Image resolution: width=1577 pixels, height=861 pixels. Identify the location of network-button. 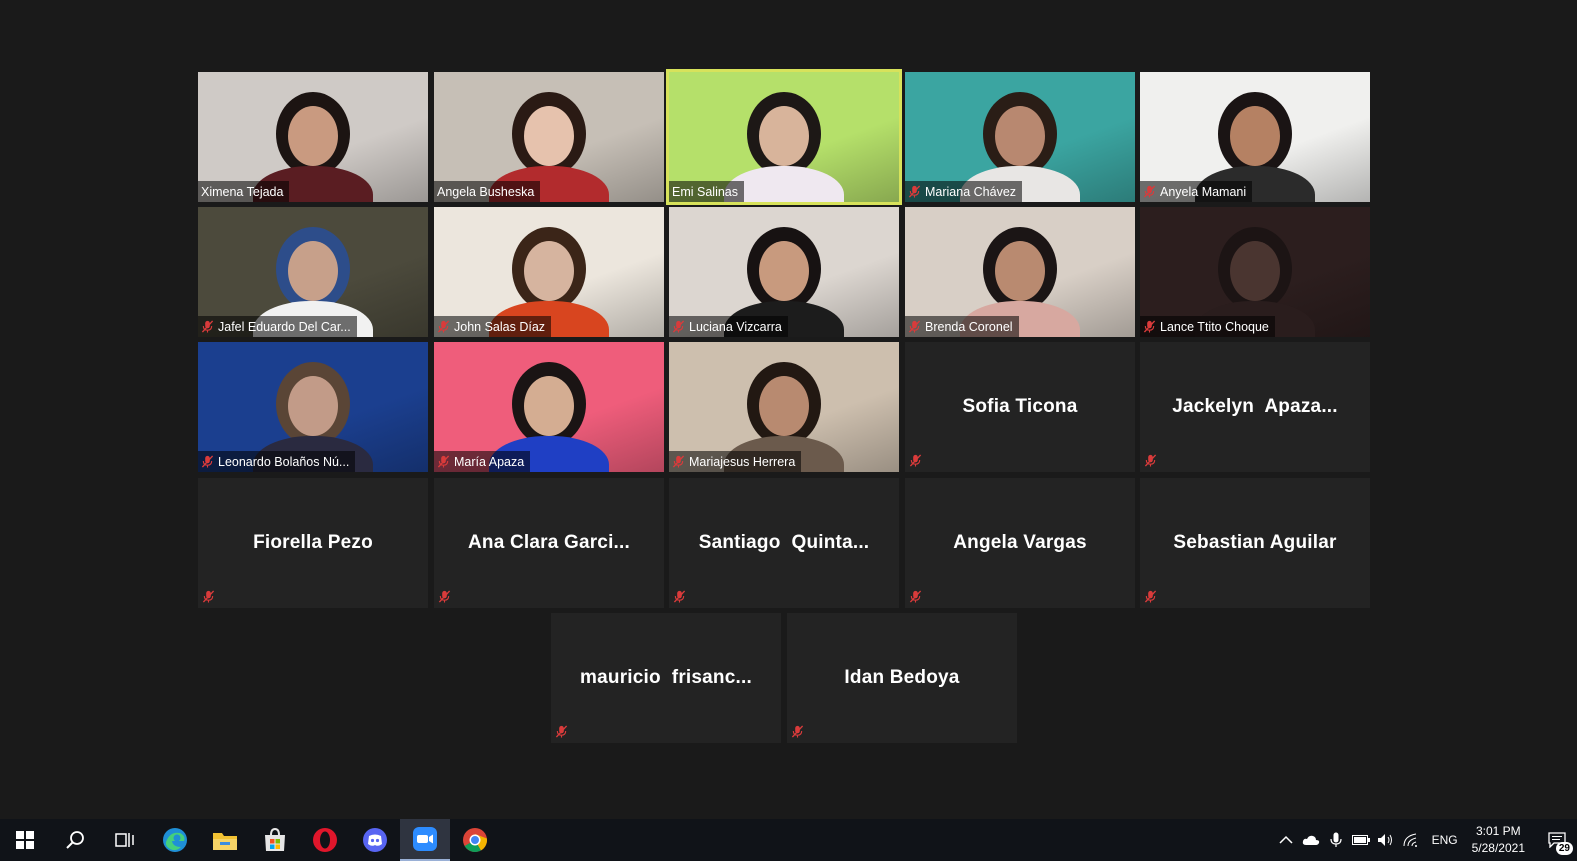
(1411, 840).